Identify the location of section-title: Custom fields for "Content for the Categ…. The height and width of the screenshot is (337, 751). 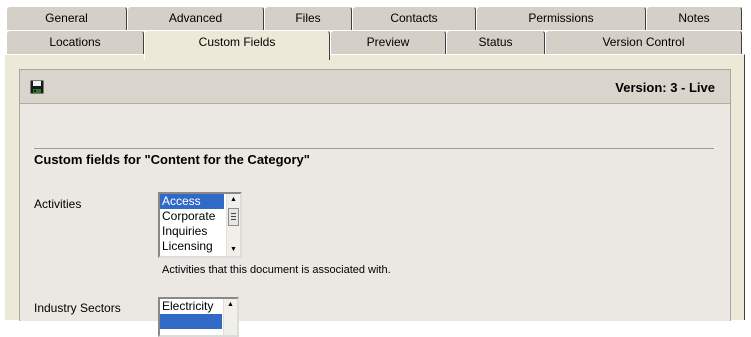
(172, 159).